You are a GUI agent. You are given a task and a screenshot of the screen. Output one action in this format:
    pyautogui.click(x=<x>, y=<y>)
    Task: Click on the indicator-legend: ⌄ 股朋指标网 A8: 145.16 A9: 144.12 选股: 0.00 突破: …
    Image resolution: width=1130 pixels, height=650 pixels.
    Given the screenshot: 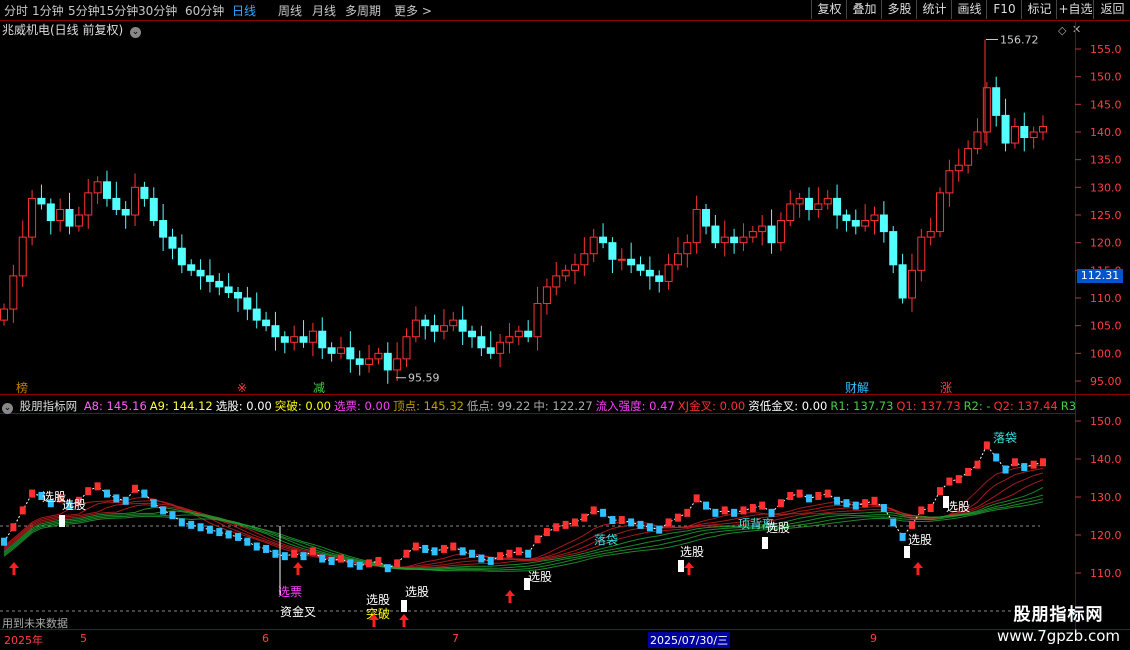 What is the action you would take?
    pyautogui.click(x=539, y=406)
    